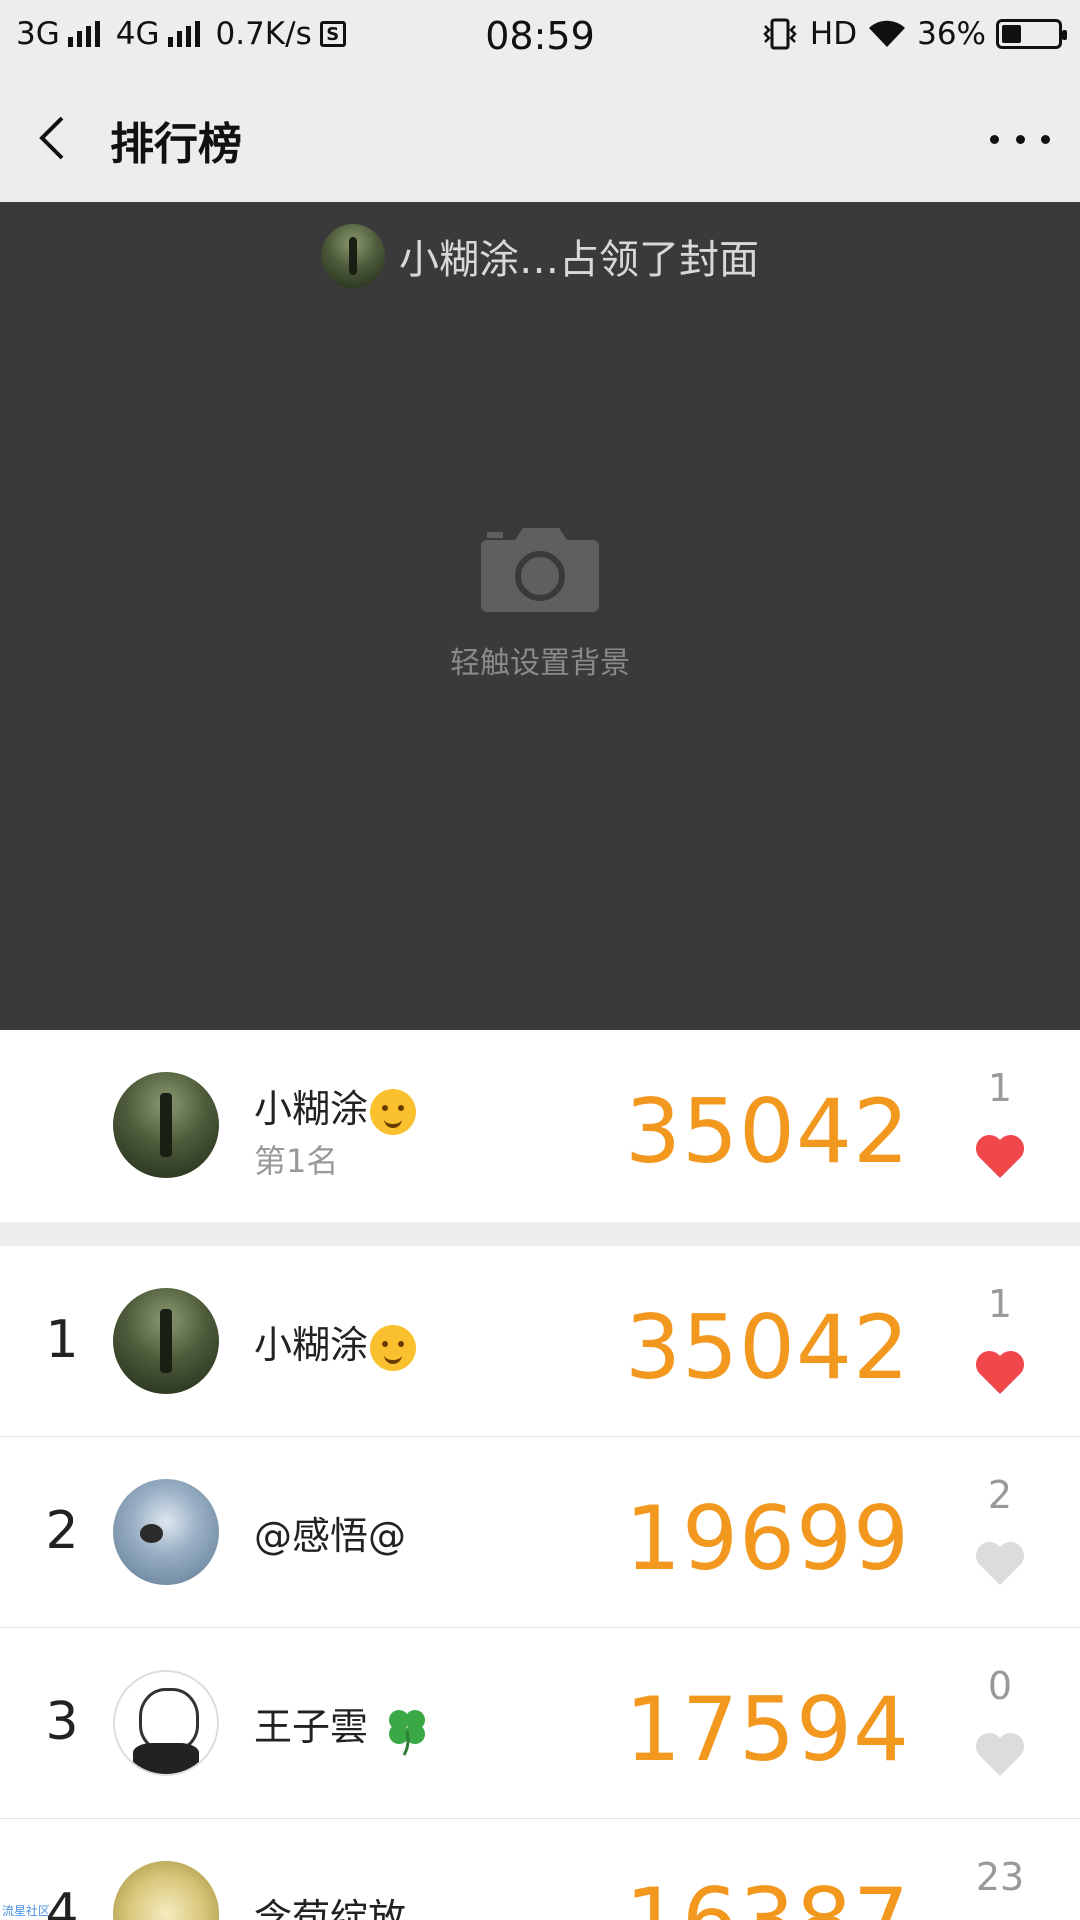 The height and width of the screenshot is (1920, 1080). I want to click on my-rank-row: 小糊涂 第1名 35042 1, so click(540, 1125).